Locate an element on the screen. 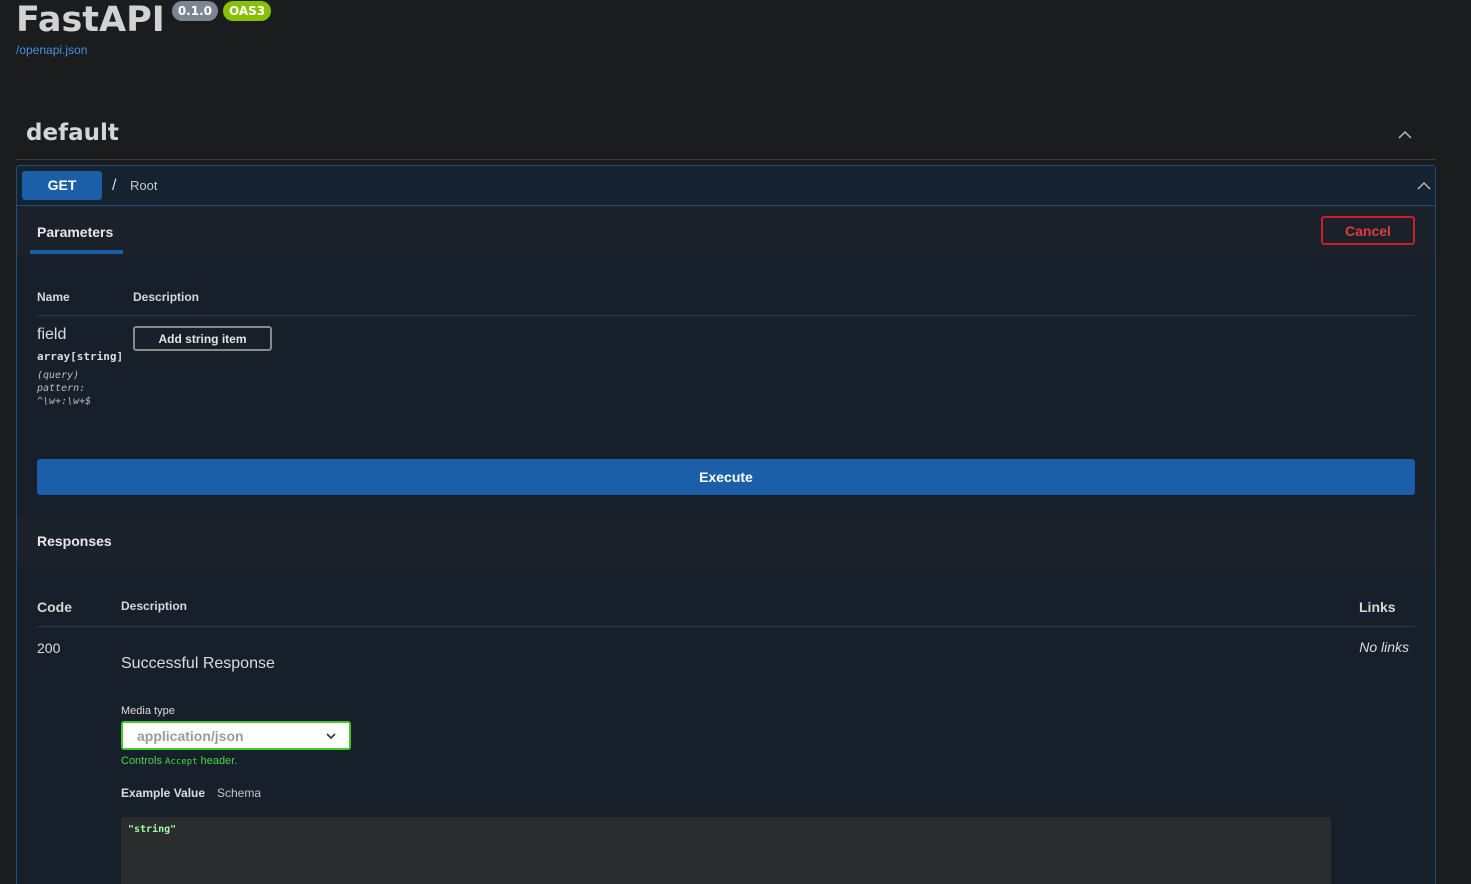 This screenshot has height=884, width=1471. example-code-box: "string" is located at coordinates (726, 850).